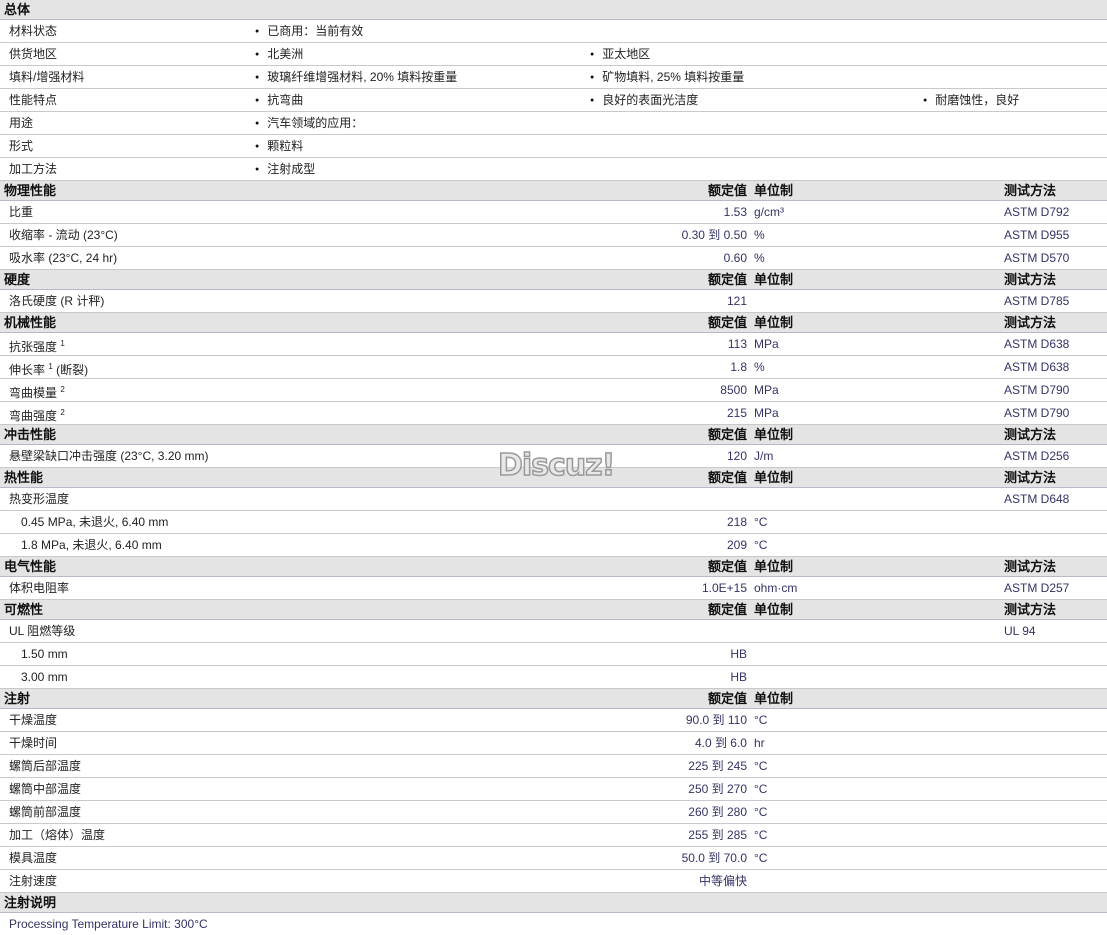  Describe the element at coordinates (553, 858) in the screenshot. I see `property-row: 模具温度 50.0 到 70.0 °C` at that location.